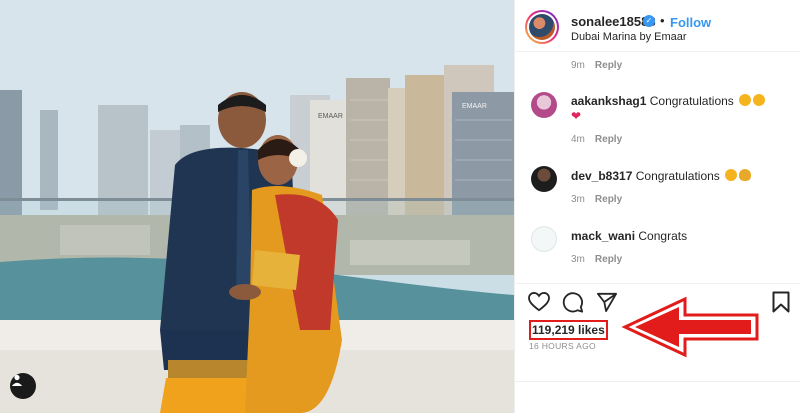  What do you see at coordinates (649, 21) in the screenshot?
I see `verified-check-icon: ✓` at bounding box center [649, 21].